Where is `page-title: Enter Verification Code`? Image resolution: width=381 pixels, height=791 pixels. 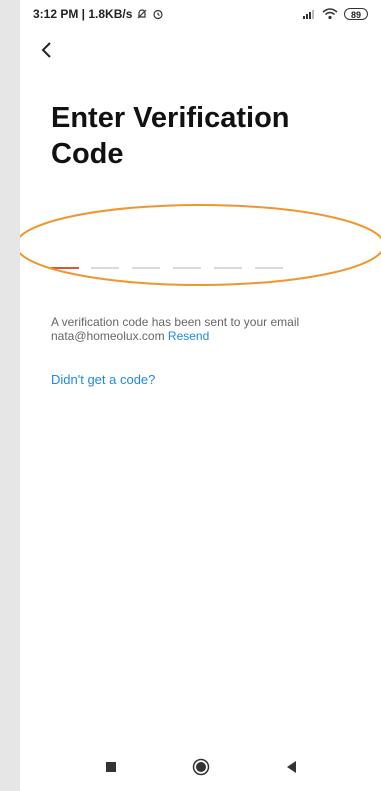 page-title: Enter Verification Code is located at coordinates (201, 136).